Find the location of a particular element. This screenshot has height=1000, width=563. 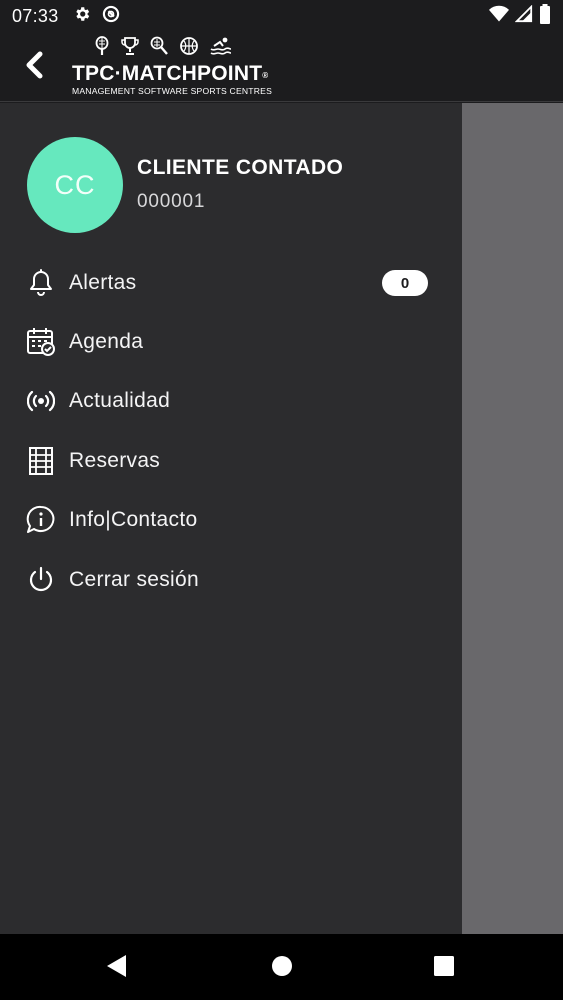

system-navigation-bar is located at coordinates (281, 967).